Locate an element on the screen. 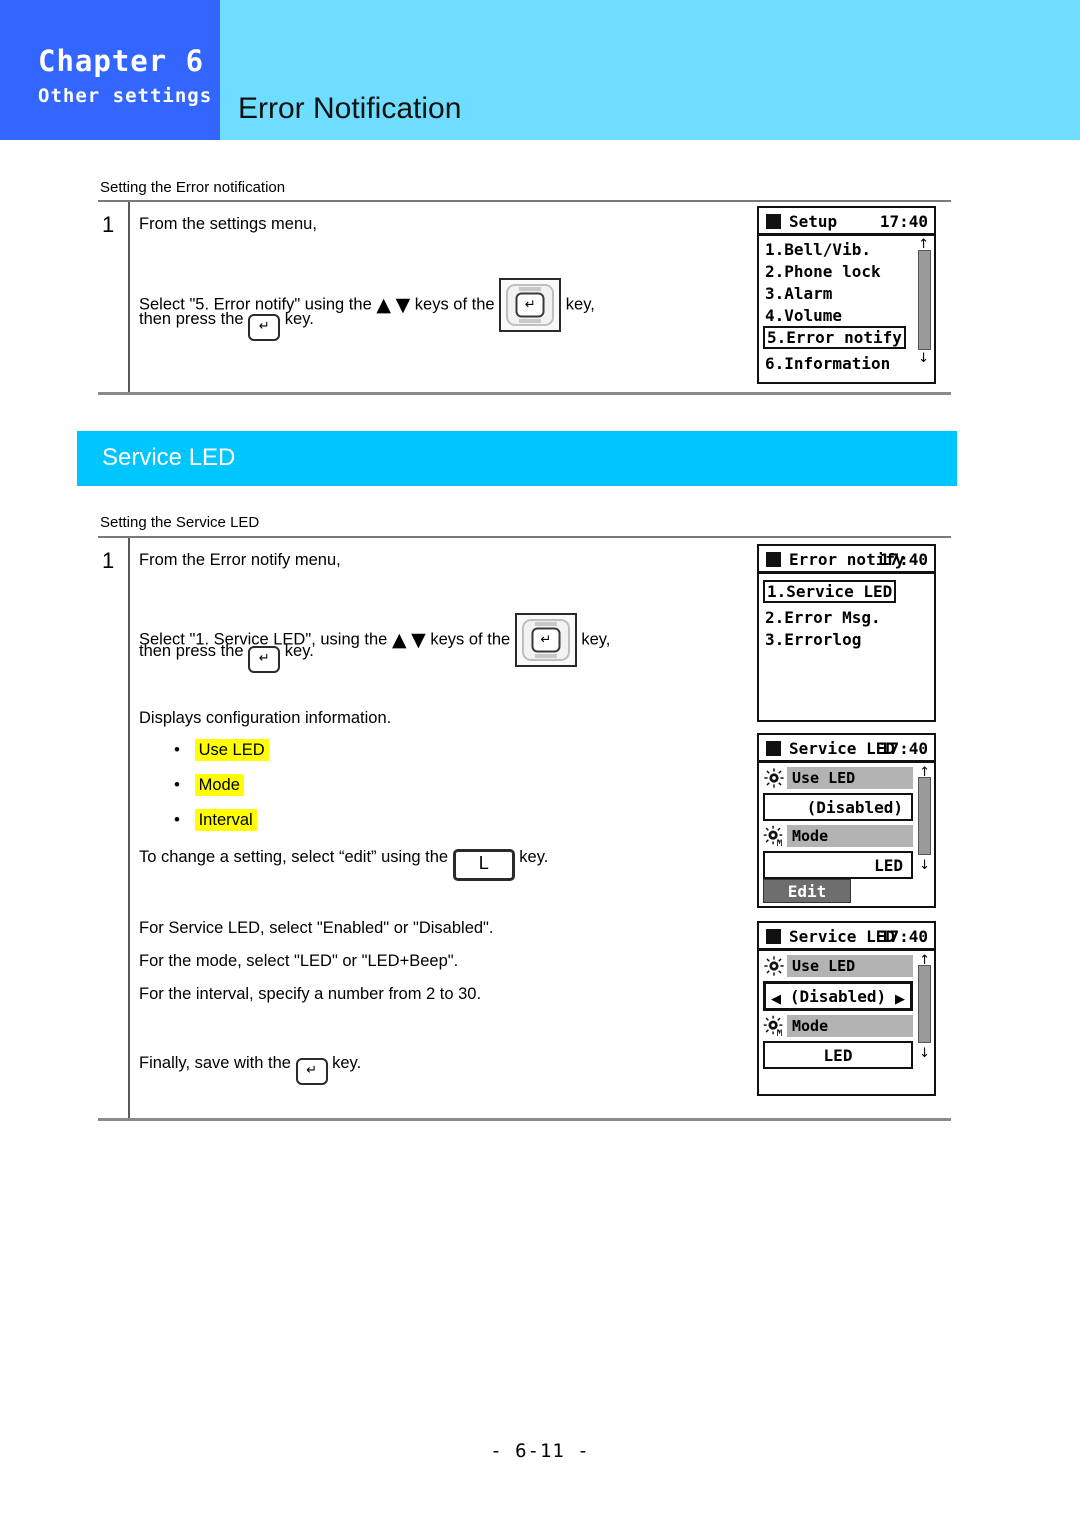 This screenshot has height=1527, width=1080. page-footer: - 6-11 - is located at coordinates (540, 1451).